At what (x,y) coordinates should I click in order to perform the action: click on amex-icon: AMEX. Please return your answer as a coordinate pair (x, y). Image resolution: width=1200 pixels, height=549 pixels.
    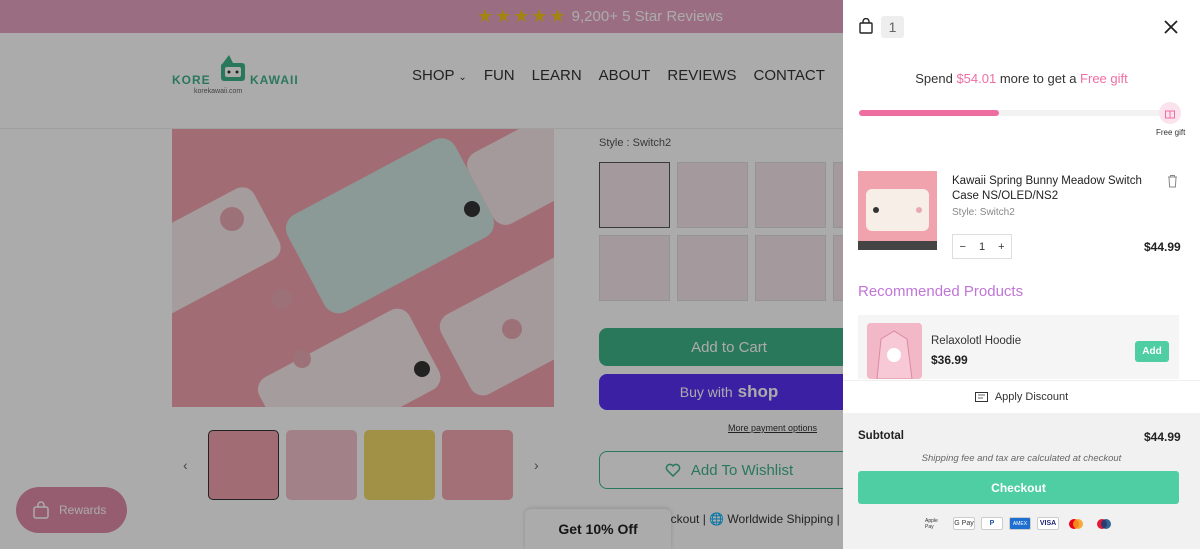
    Looking at the image, I should click on (1020, 523).